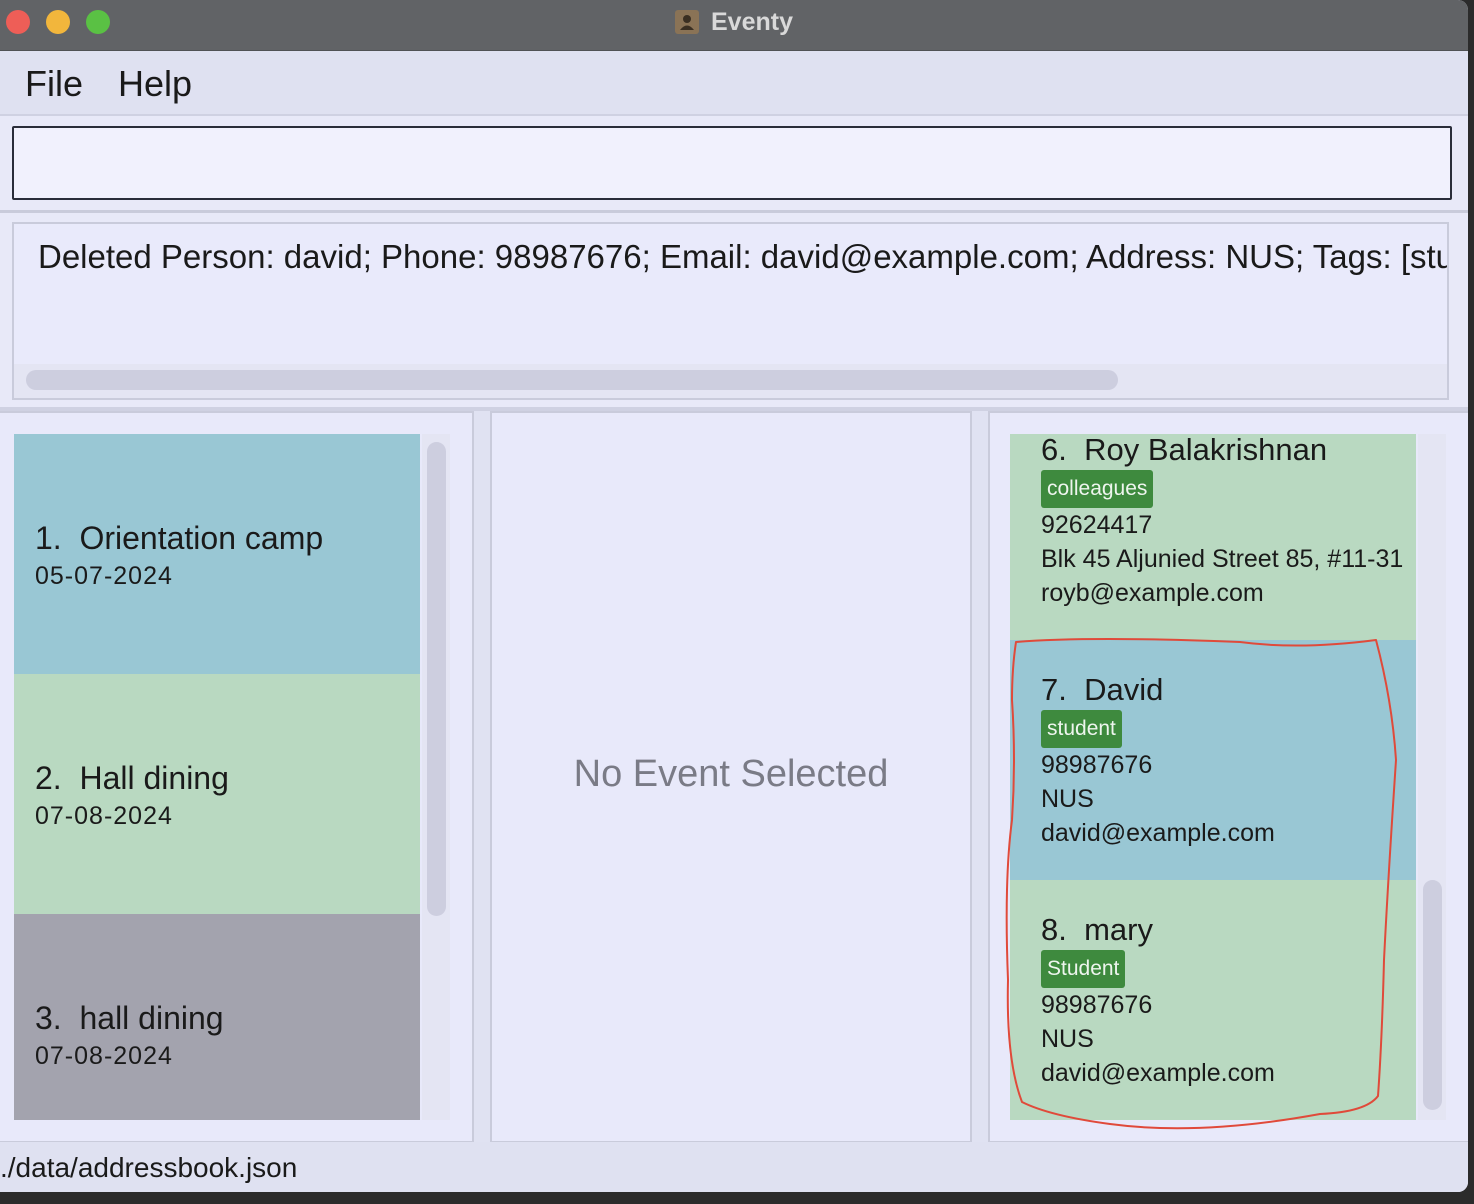  I want to click on person-tag: student, so click(1081, 729).